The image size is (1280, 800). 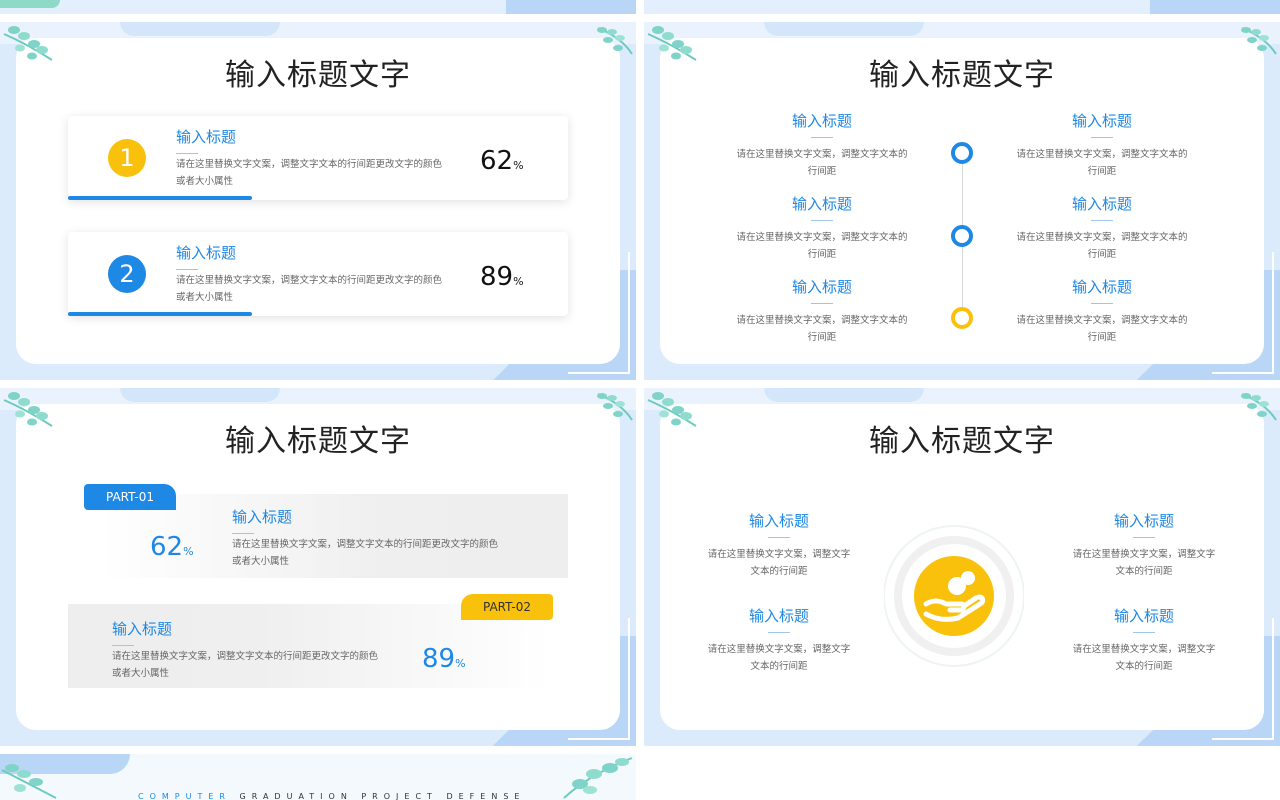 What do you see at coordinates (127, 274) in the screenshot?
I see `number-badge: 2` at bounding box center [127, 274].